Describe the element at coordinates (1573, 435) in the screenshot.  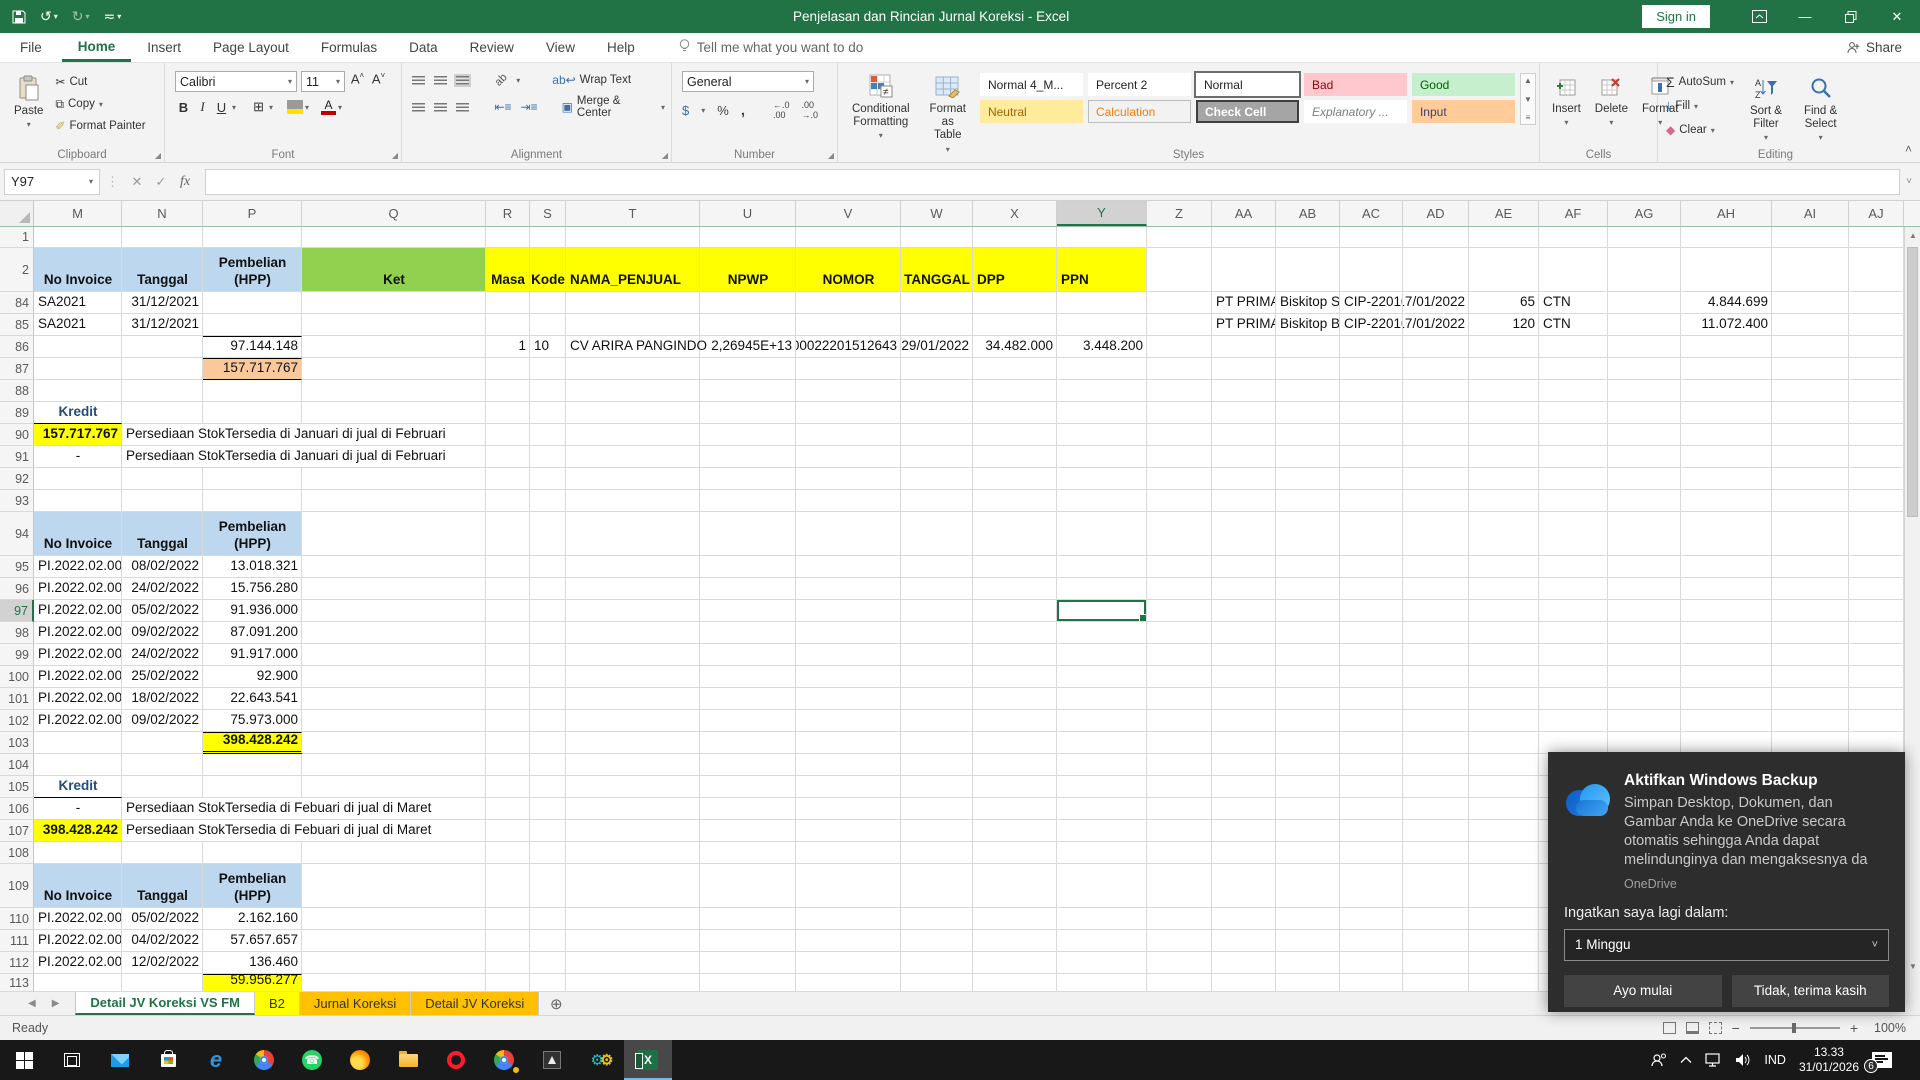
I see `cell-AF90` at that location.